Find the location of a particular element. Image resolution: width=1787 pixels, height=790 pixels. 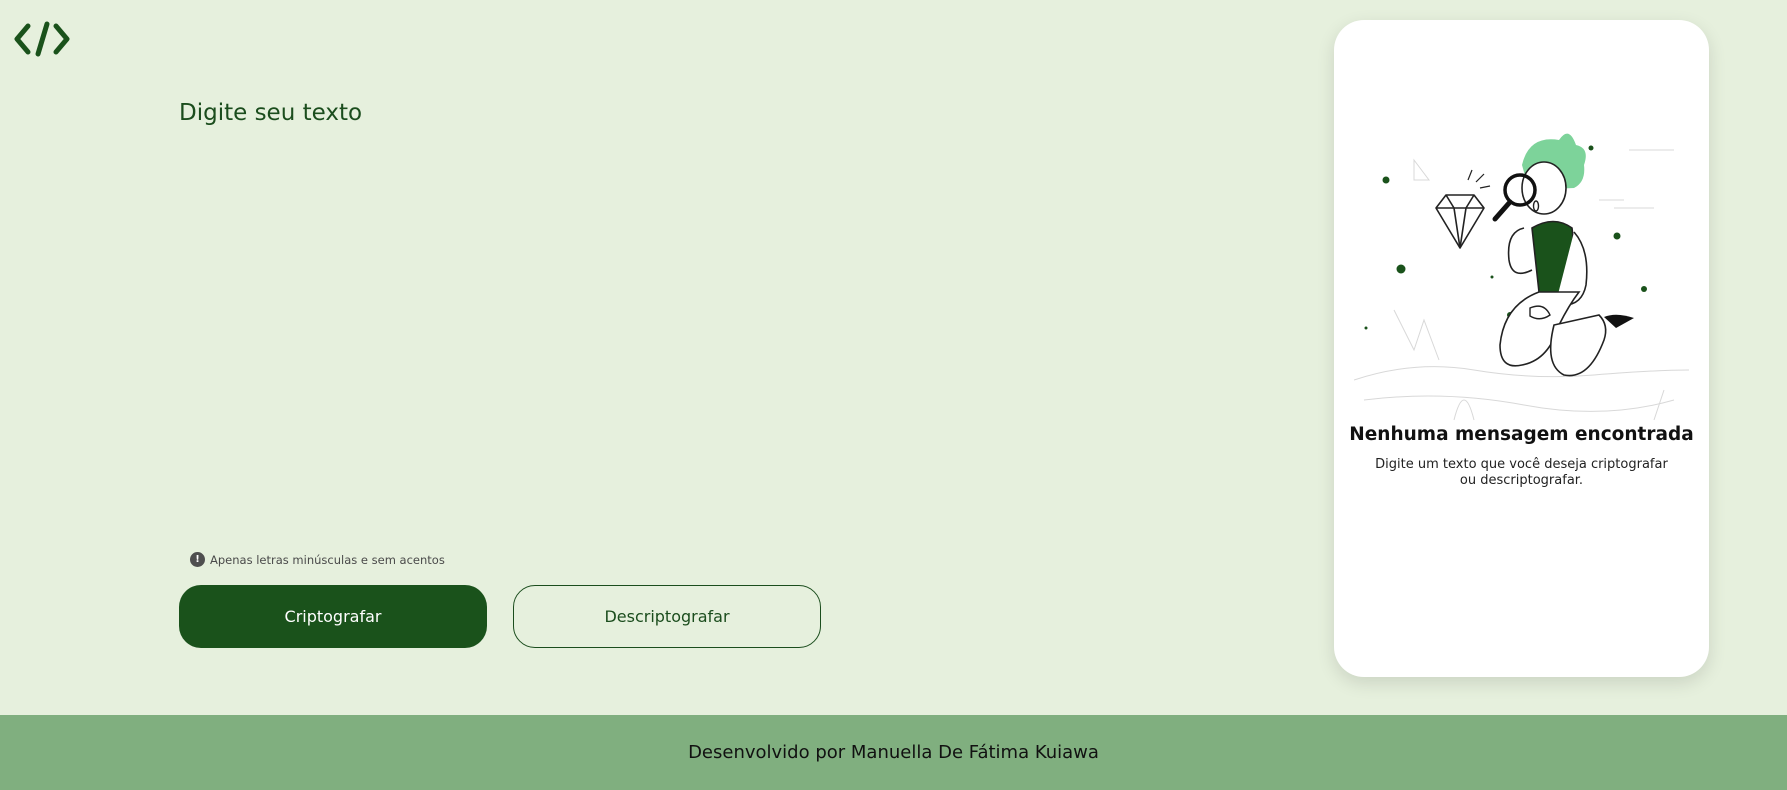

input-hint: ! Apenas letras minúsculas e sem acentos is located at coordinates (317, 559).